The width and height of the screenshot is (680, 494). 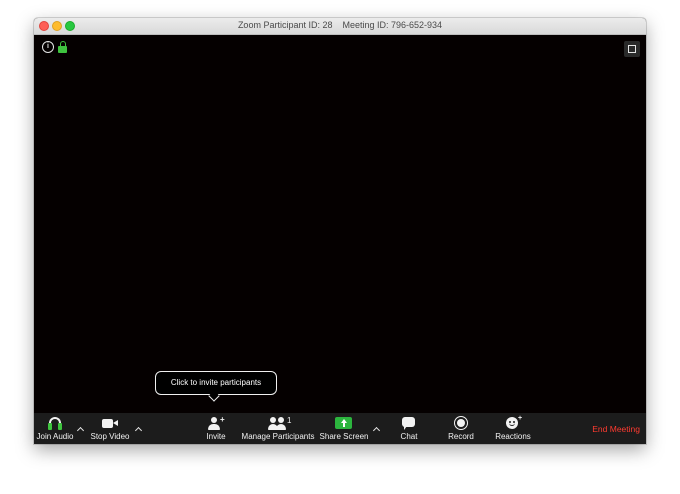 What do you see at coordinates (81, 429) in the screenshot?
I see `audio-options-caret` at bounding box center [81, 429].